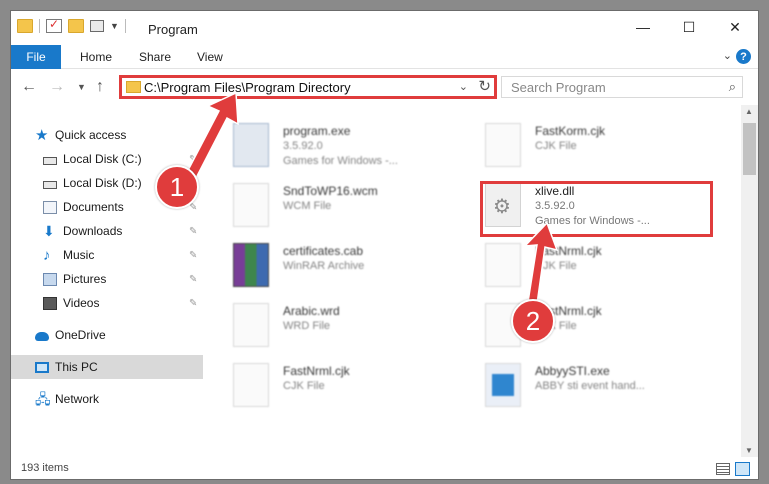 Image resolution: width=769 pixels, height=484 pixels. I want to click on sidebar-item-label: OneDrive, so click(80, 335).